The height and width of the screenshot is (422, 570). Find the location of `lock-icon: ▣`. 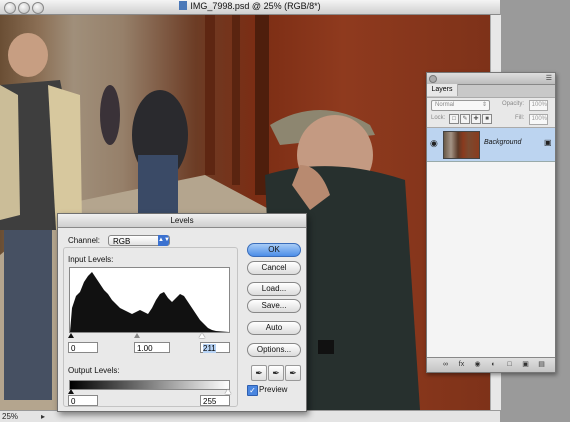

lock-icon: ▣ is located at coordinates (548, 142).